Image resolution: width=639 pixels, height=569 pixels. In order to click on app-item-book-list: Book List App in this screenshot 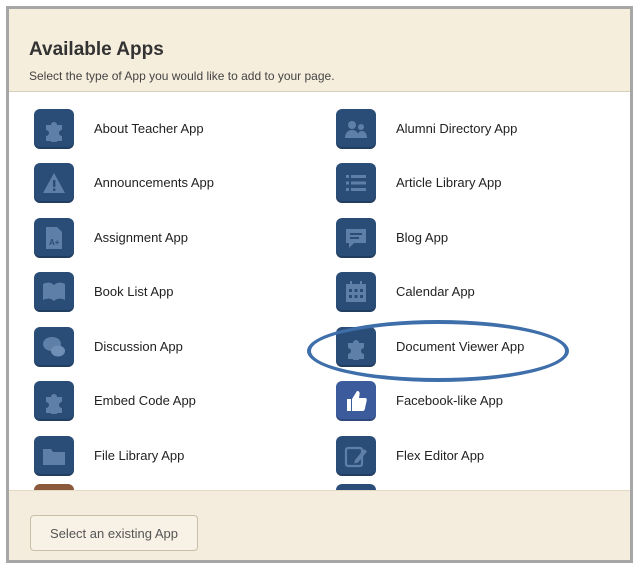, I will do `click(174, 292)`.